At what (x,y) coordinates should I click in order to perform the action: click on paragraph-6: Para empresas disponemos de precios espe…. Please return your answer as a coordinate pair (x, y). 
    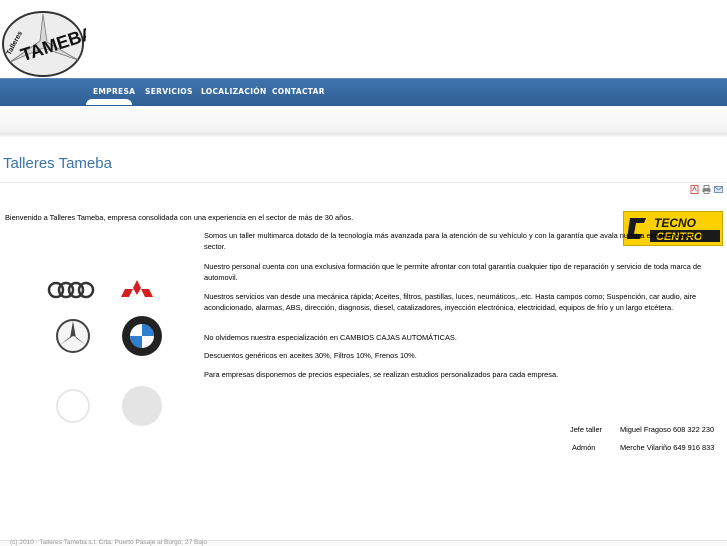
    Looking at the image, I should click on (381, 374).